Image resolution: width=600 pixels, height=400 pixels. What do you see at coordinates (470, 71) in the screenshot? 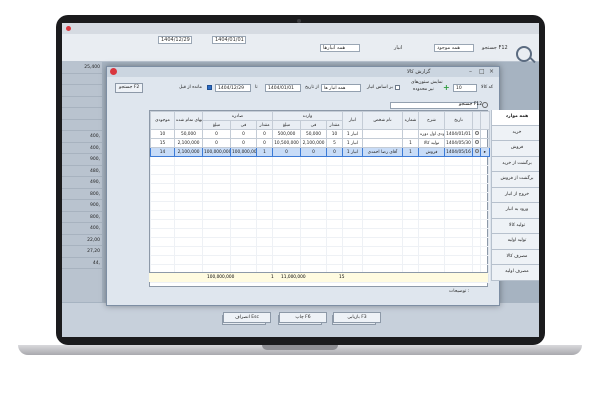
I see `minimize-icon: –` at bounding box center [470, 71].